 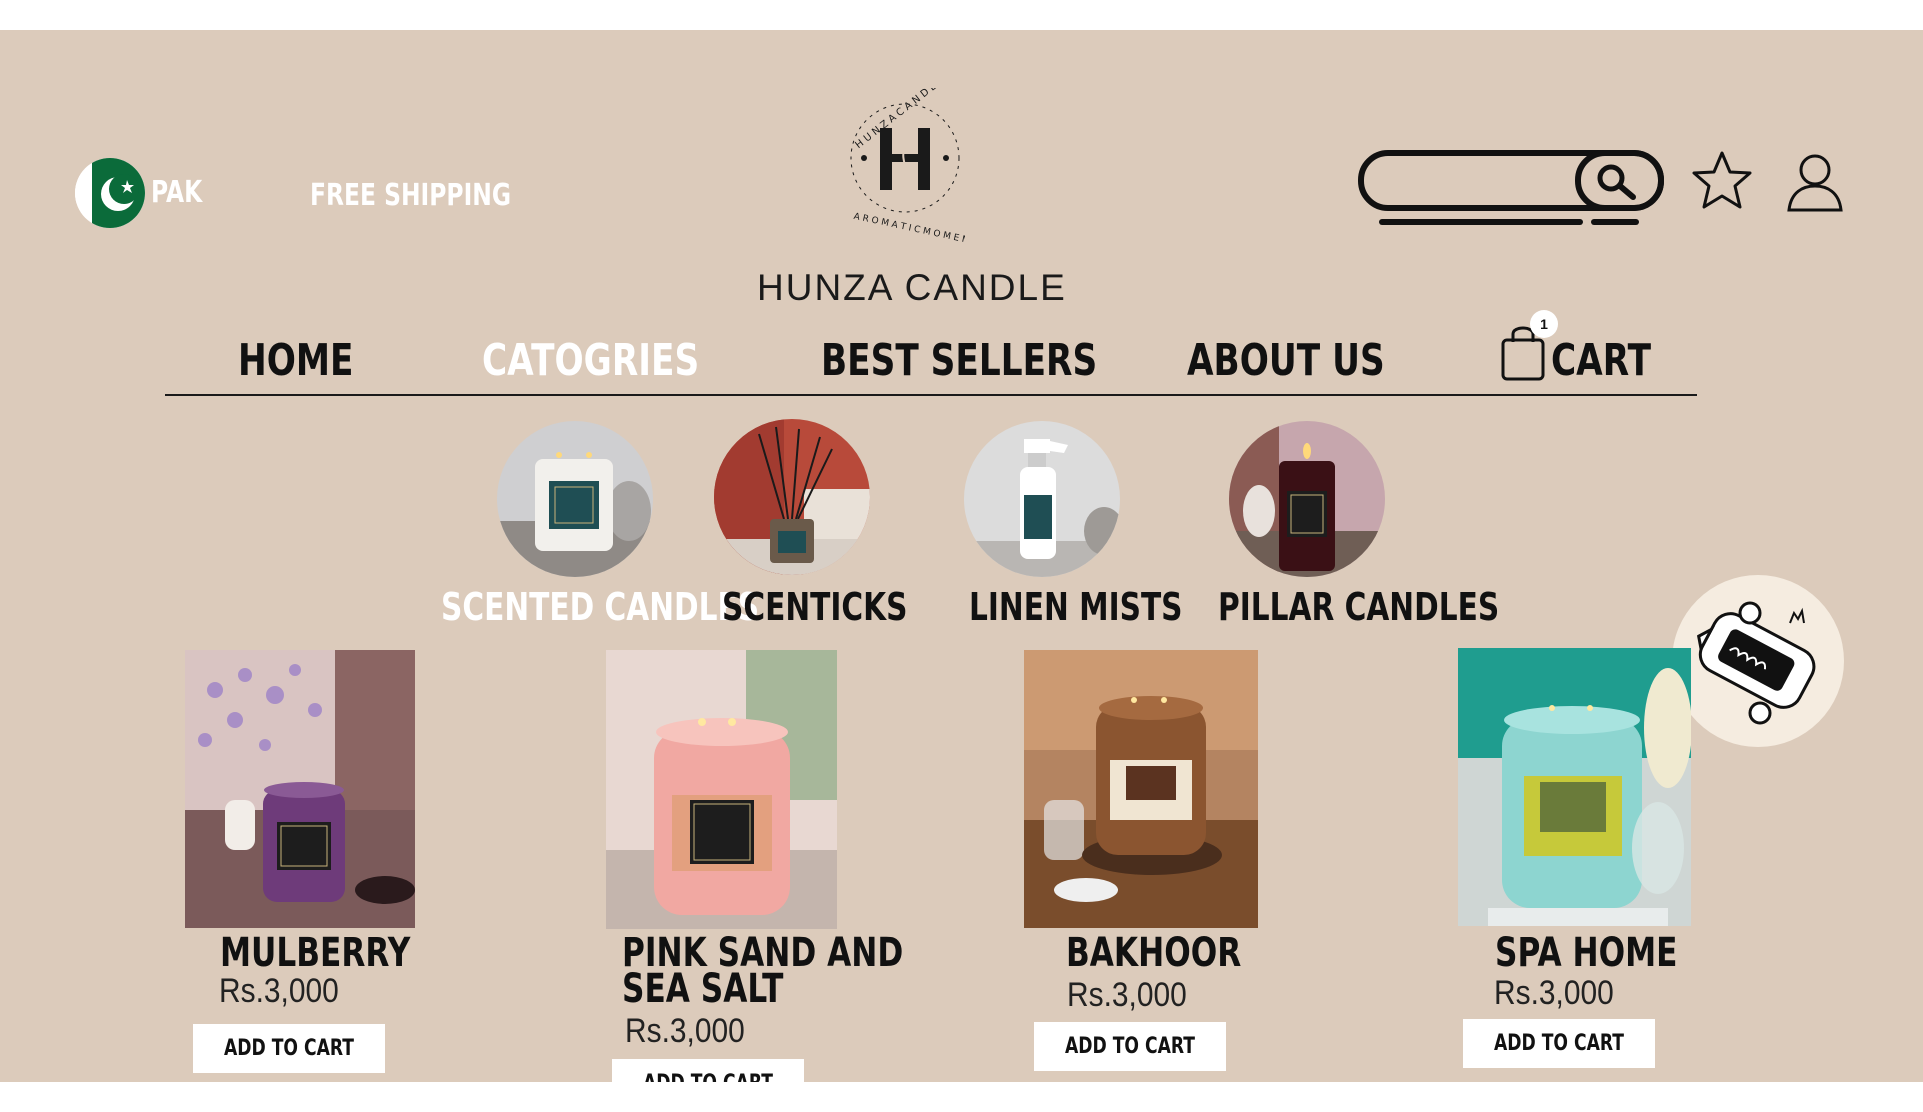 I want to click on nav-divider, so click(x=931, y=395).